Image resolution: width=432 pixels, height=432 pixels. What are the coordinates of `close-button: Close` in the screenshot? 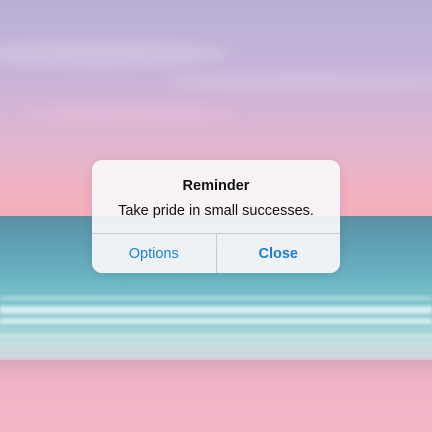 It's located at (279, 253).